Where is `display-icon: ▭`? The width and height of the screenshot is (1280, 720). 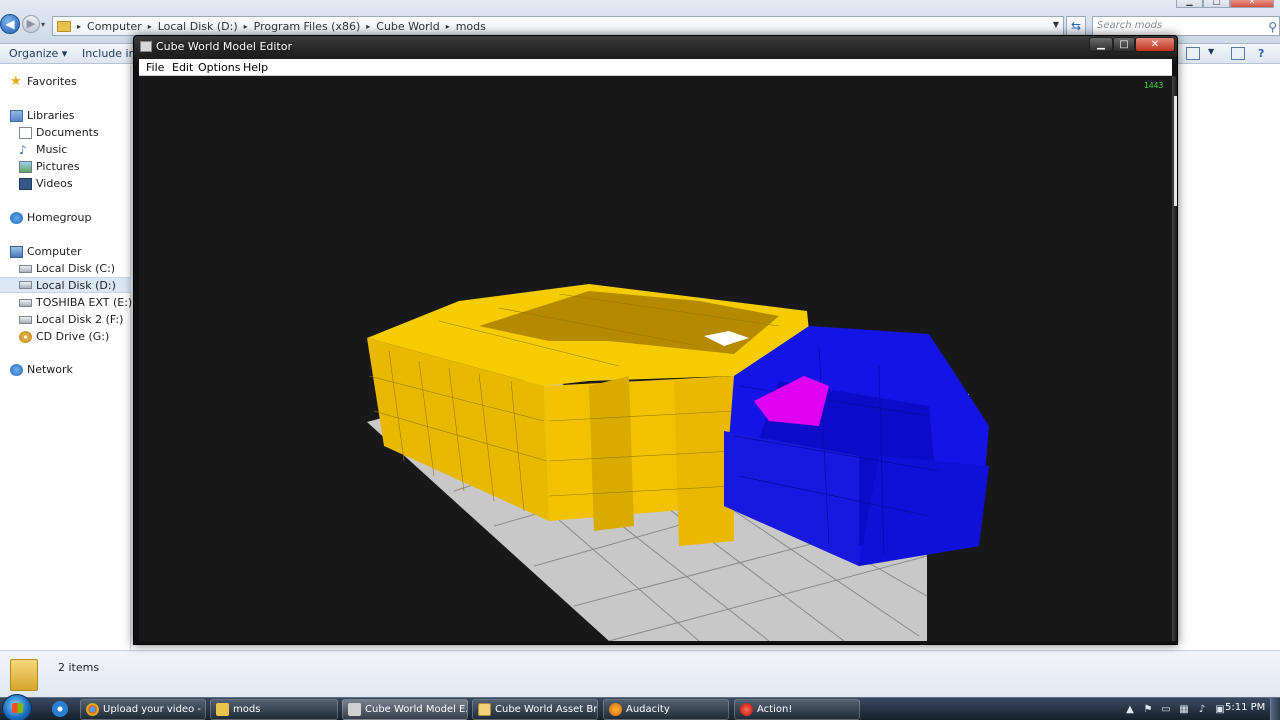 display-icon: ▭ is located at coordinates (1166, 710).